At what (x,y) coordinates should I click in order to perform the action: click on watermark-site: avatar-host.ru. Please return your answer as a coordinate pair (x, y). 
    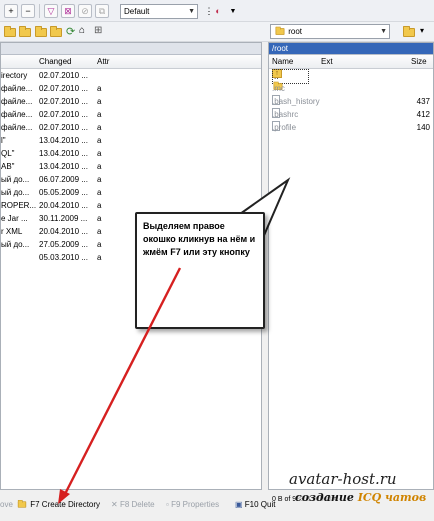
    Looking at the image, I should click on (343, 479).